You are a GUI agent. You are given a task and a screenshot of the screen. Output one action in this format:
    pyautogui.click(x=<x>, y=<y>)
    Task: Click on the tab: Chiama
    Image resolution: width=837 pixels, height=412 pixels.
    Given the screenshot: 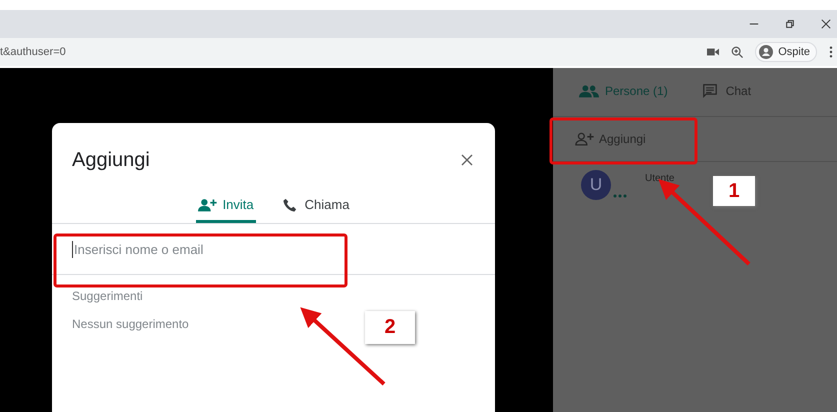 What is the action you would take?
    pyautogui.click(x=315, y=207)
    